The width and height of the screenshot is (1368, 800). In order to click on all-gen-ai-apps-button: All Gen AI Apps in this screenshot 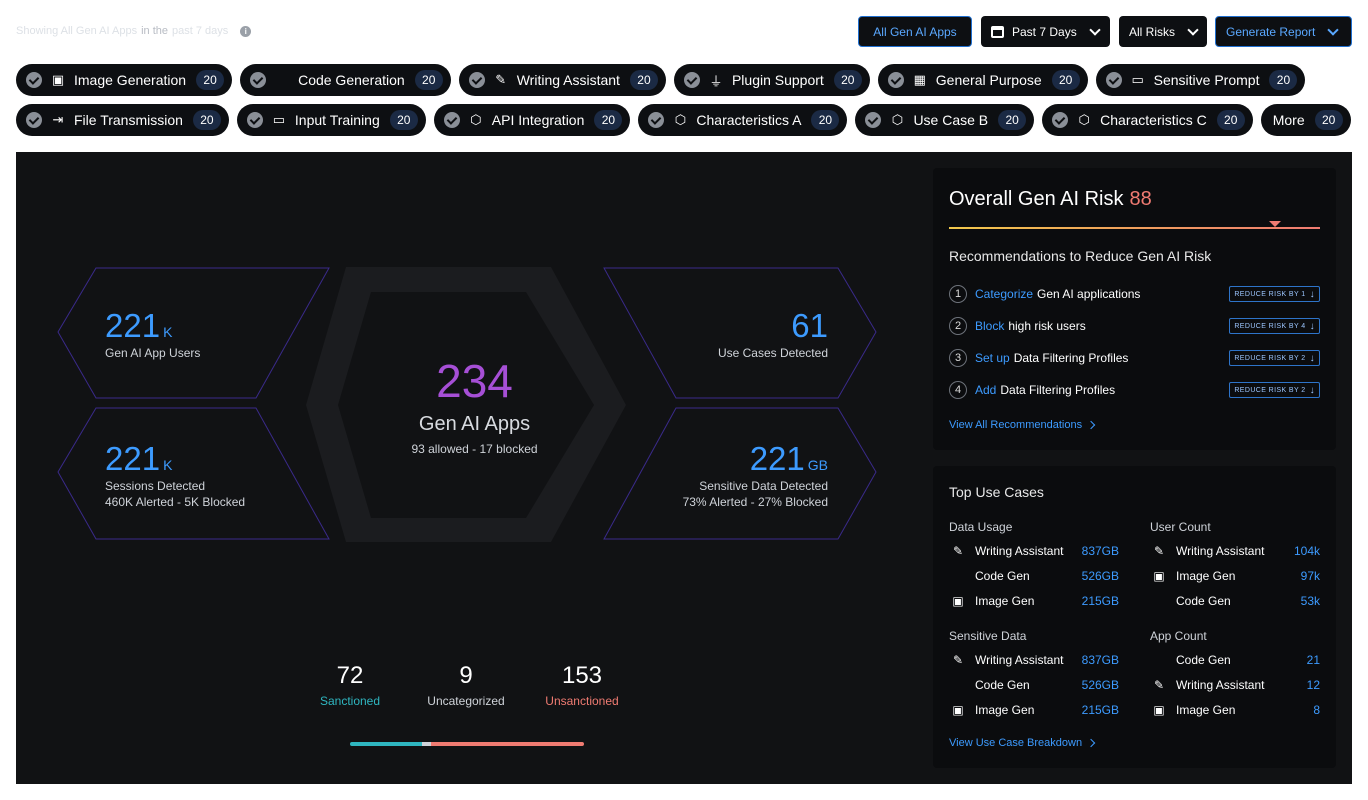, I will do `click(915, 31)`.